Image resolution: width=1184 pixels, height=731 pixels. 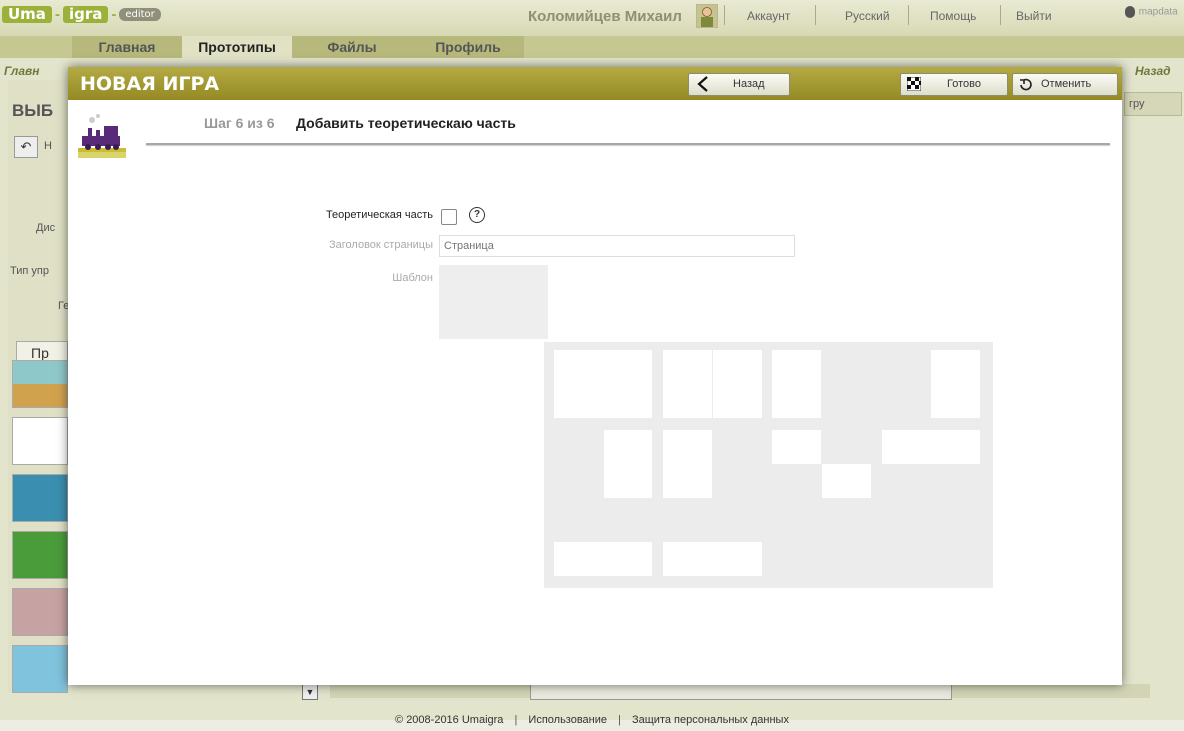 I want to click on mouse-icon, so click(x=1130, y=12).